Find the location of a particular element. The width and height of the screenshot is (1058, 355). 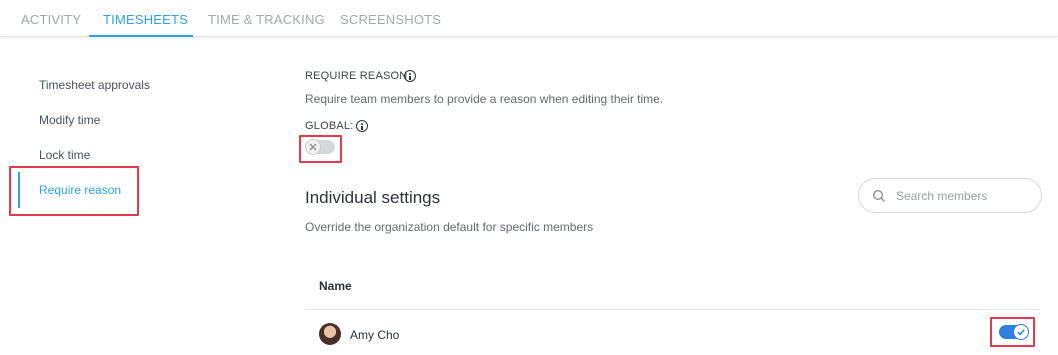

member-name: Amy Cho is located at coordinates (375, 335).